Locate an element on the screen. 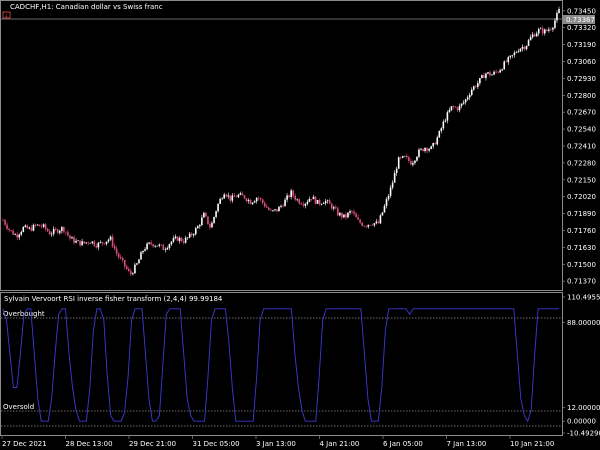 The width and height of the screenshot is (600, 450). time-label: 27 Dec 2021 is located at coordinates (24, 444).